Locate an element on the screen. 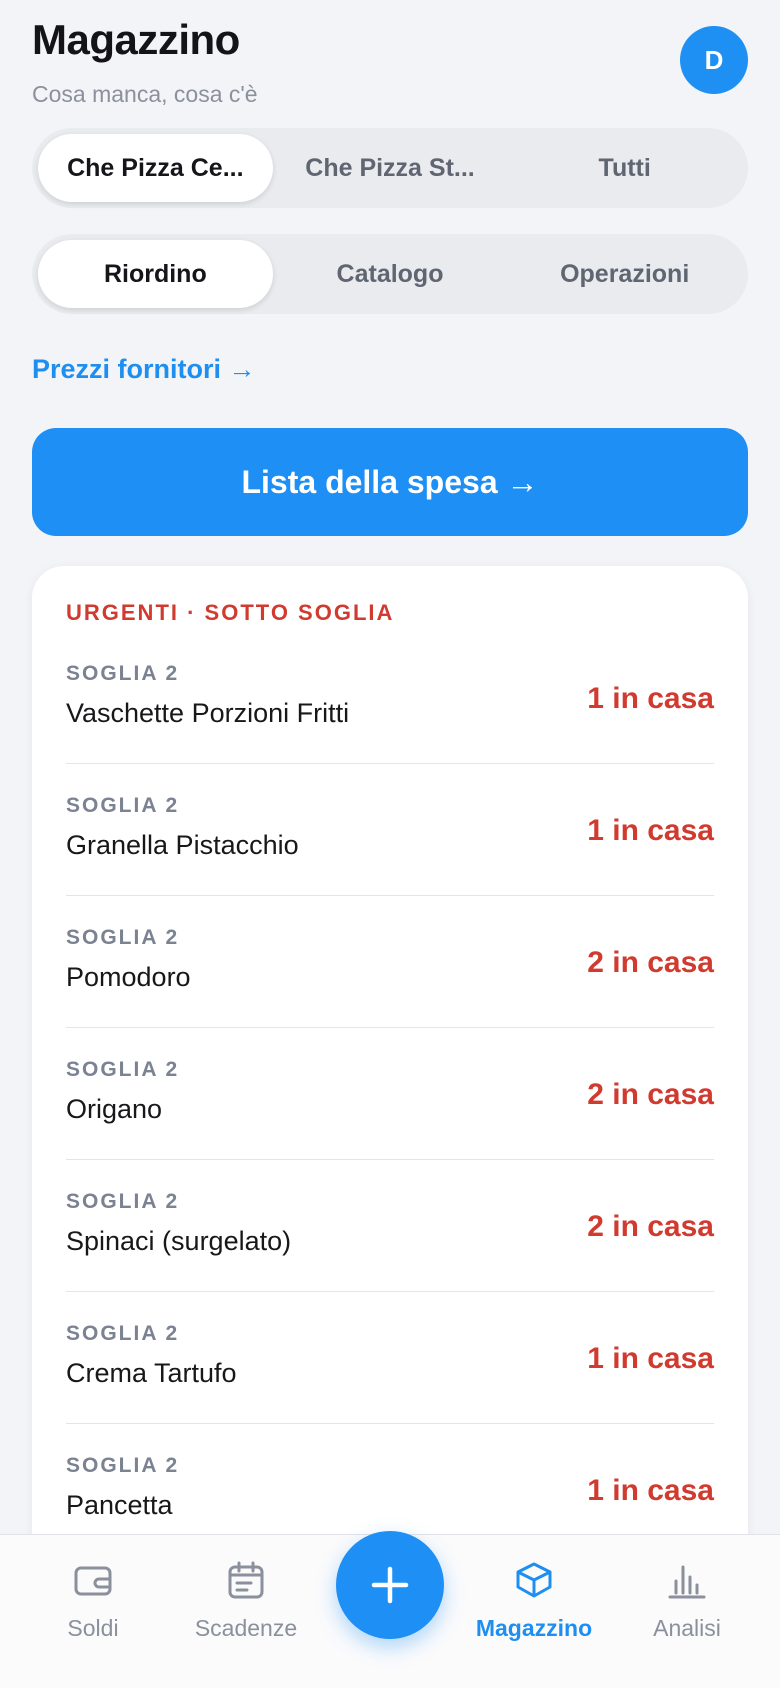  tab-scadenze: Scadenze is located at coordinates (246, 1600).